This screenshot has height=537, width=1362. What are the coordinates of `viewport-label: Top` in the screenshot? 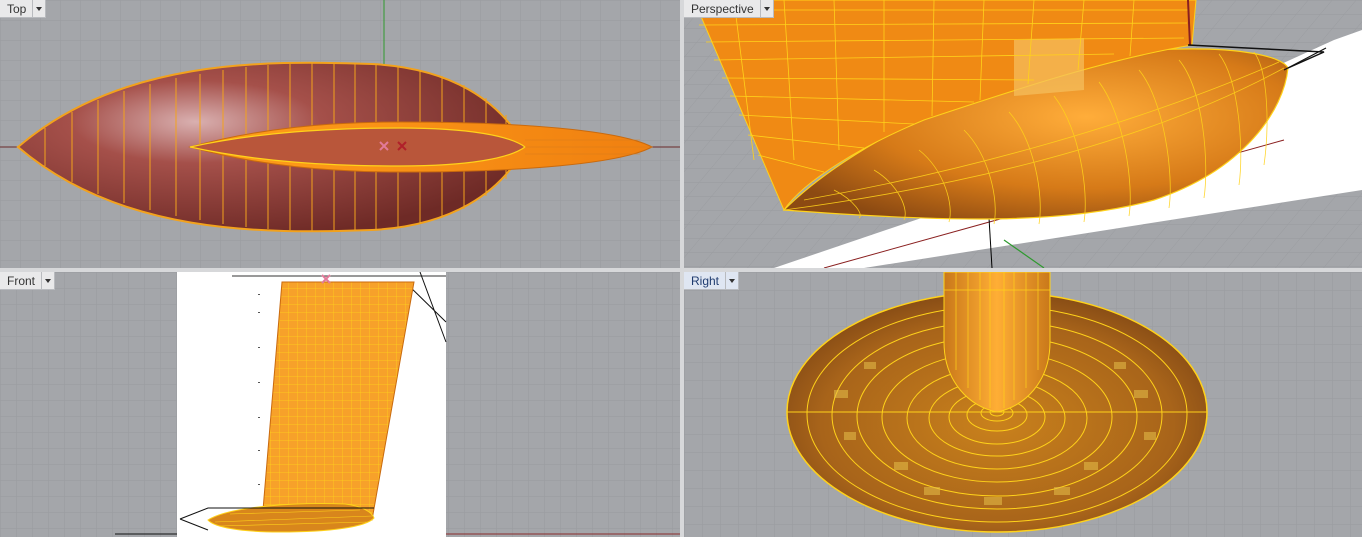 It's located at (17, 9).